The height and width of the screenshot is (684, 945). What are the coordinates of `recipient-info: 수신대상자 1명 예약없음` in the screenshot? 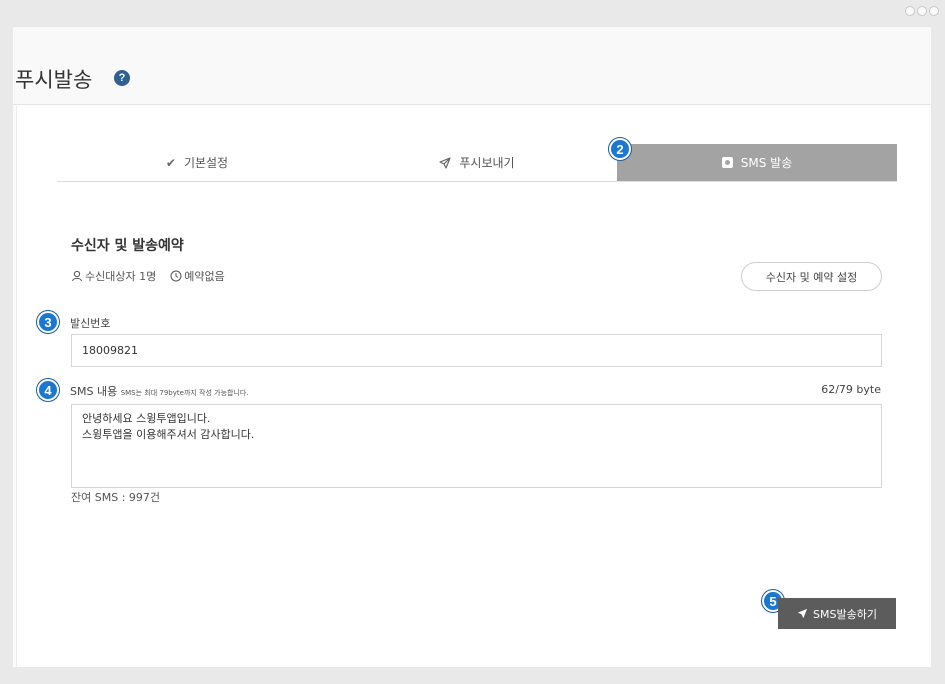 It's located at (148, 276).